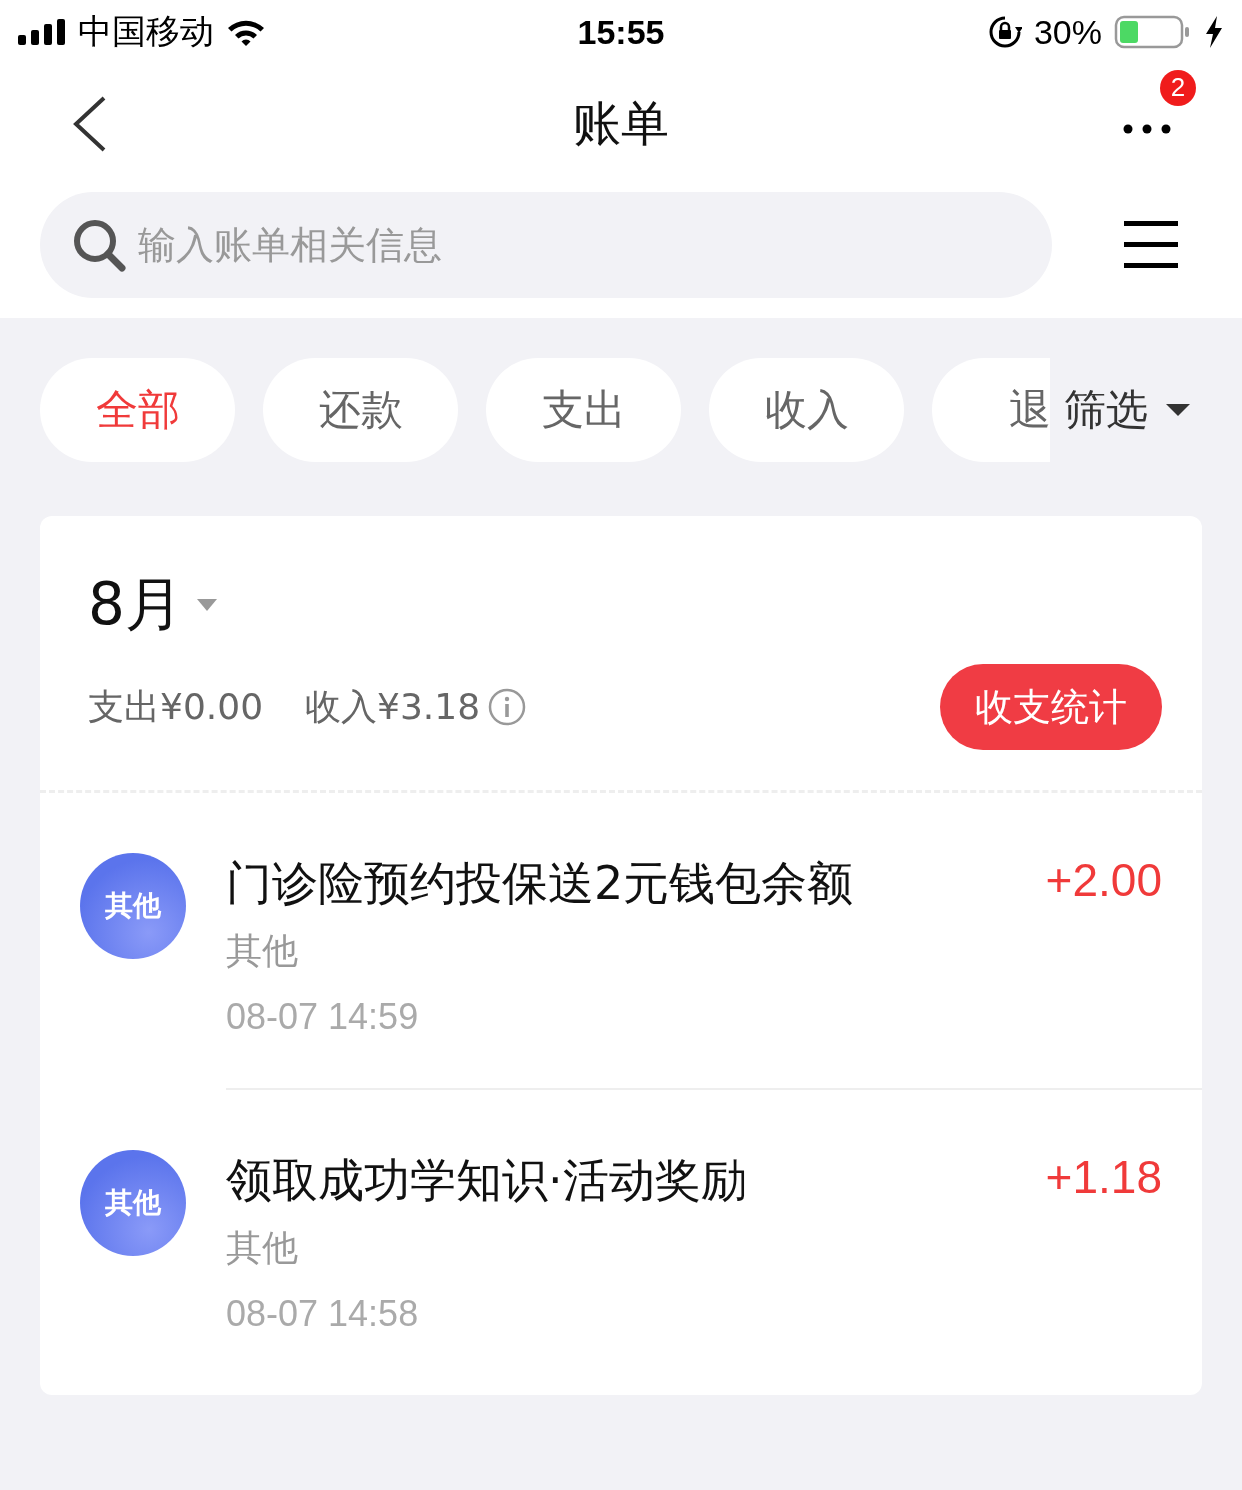  Describe the element at coordinates (323, 1314) in the screenshot. I see `transaction-time: 08-07 14:58` at that location.